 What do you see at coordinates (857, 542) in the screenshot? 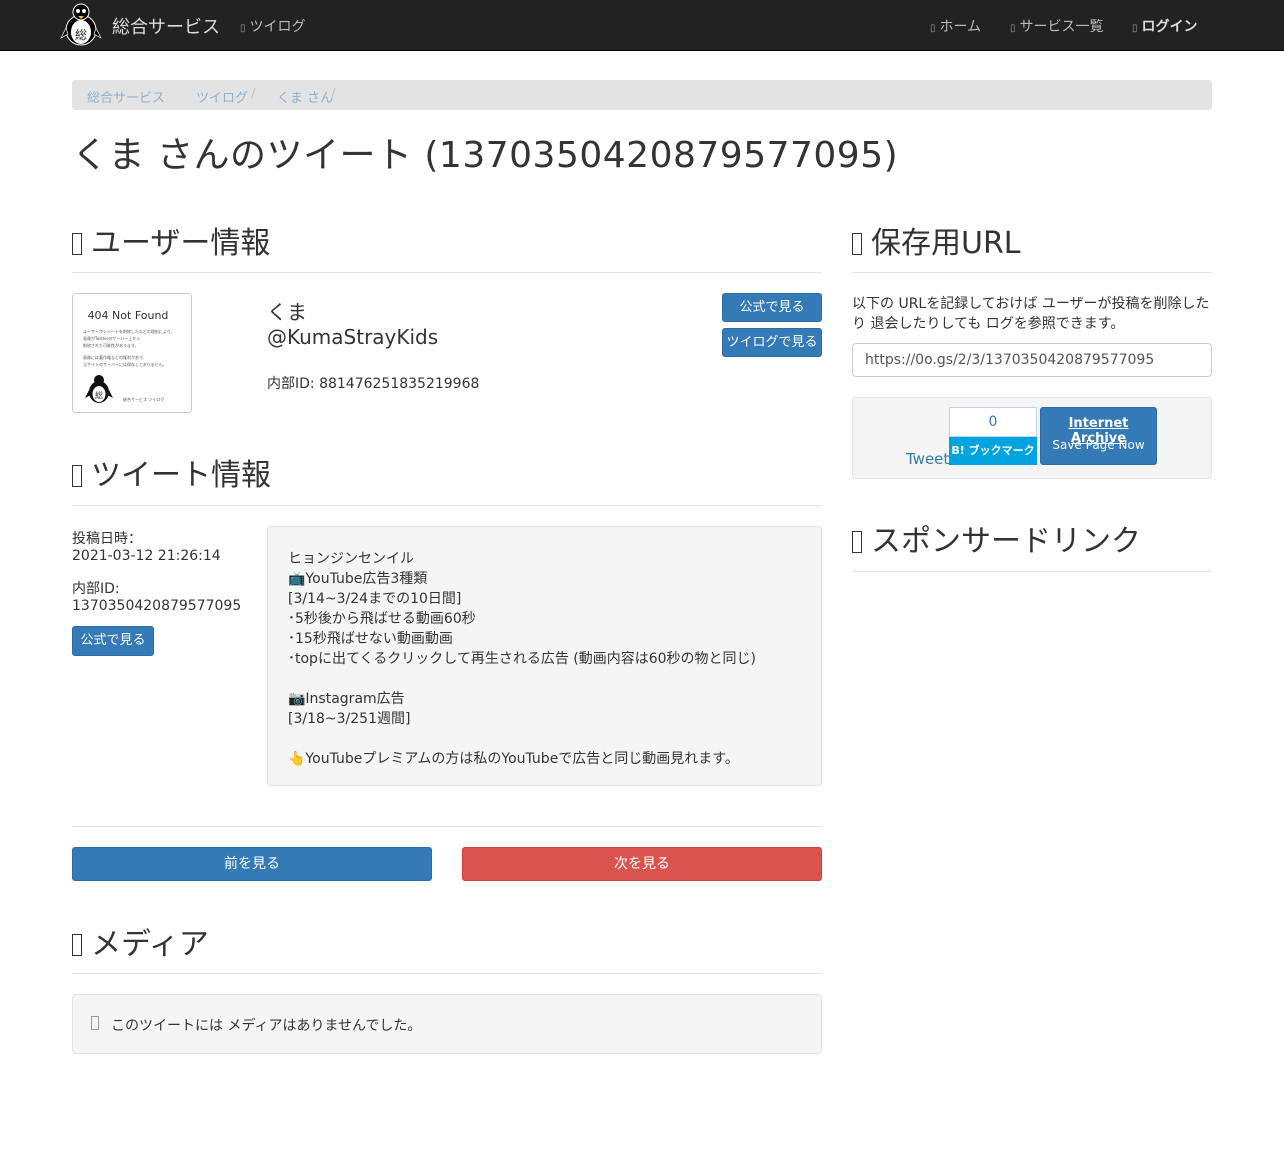
I see `link-icon` at bounding box center [857, 542].